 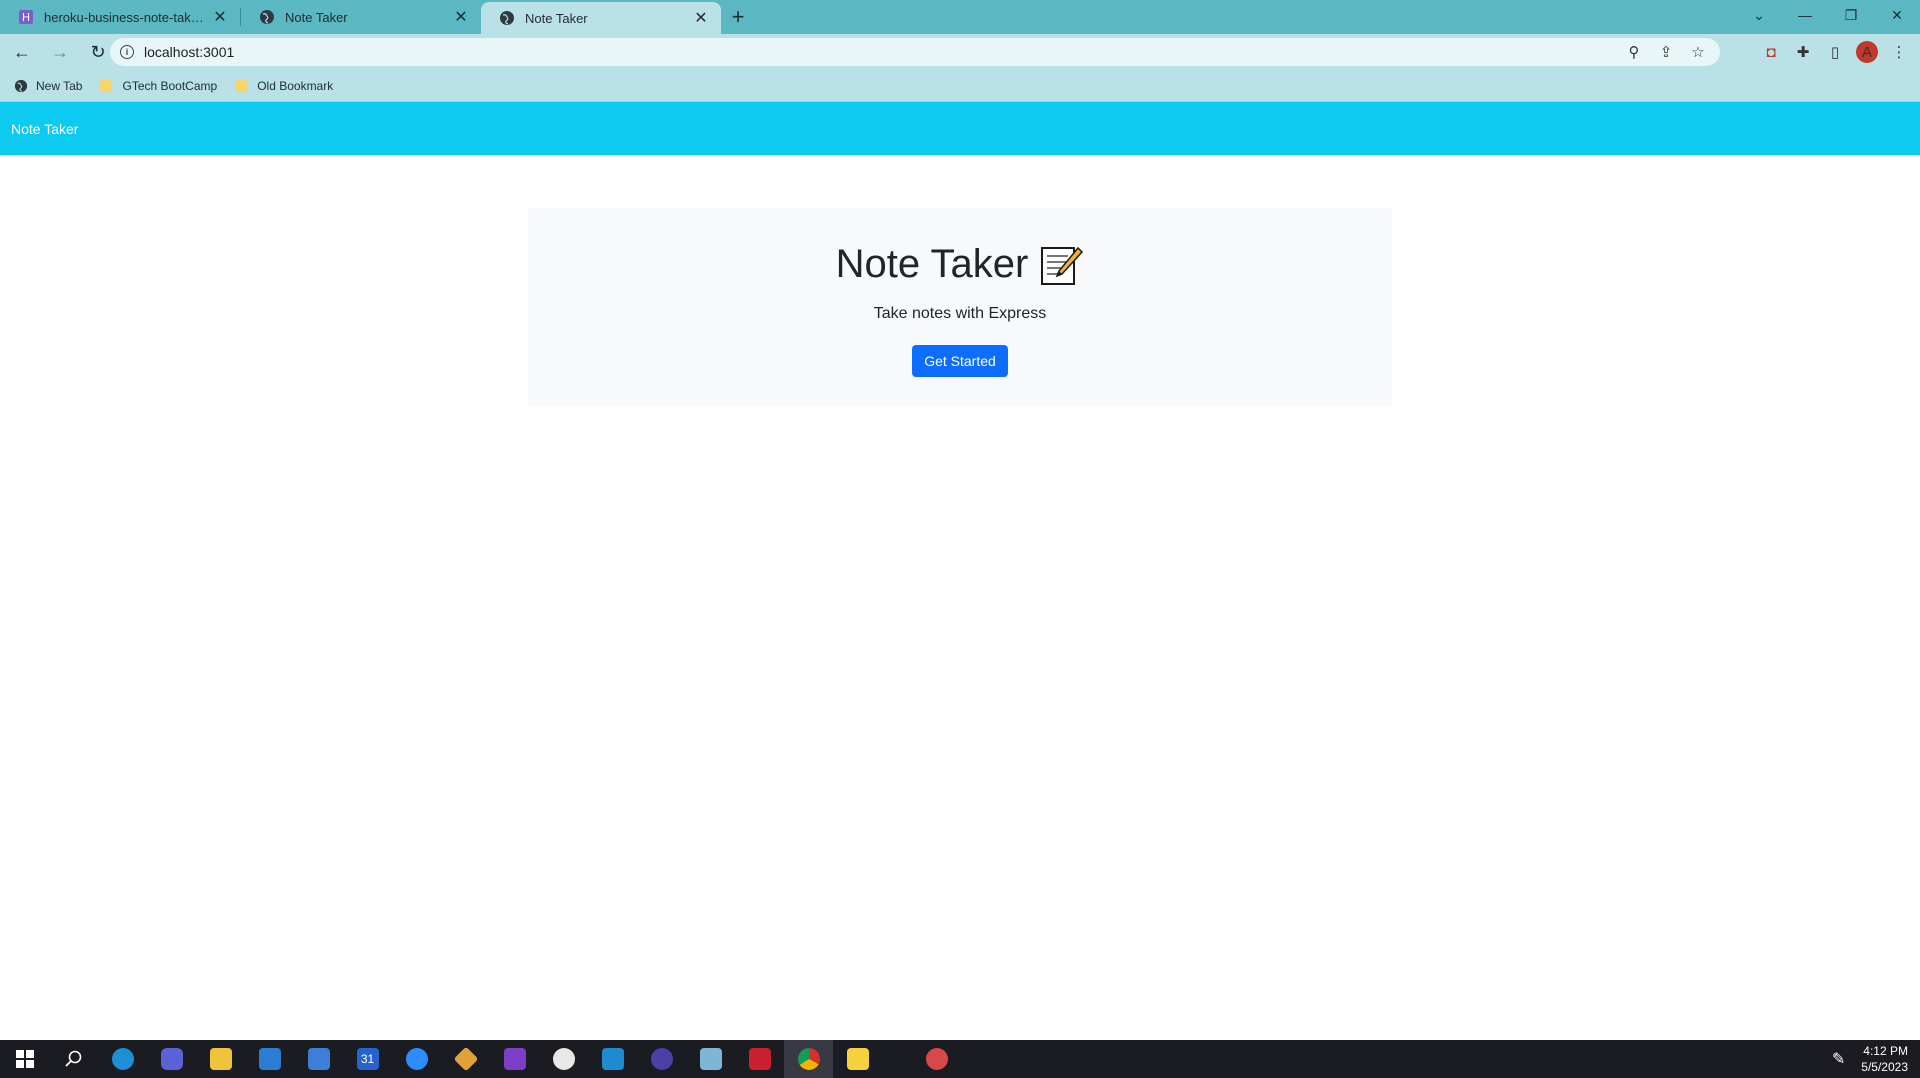 What do you see at coordinates (1771, 52) in the screenshot?
I see `extension-shield-icon: ◘` at bounding box center [1771, 52].